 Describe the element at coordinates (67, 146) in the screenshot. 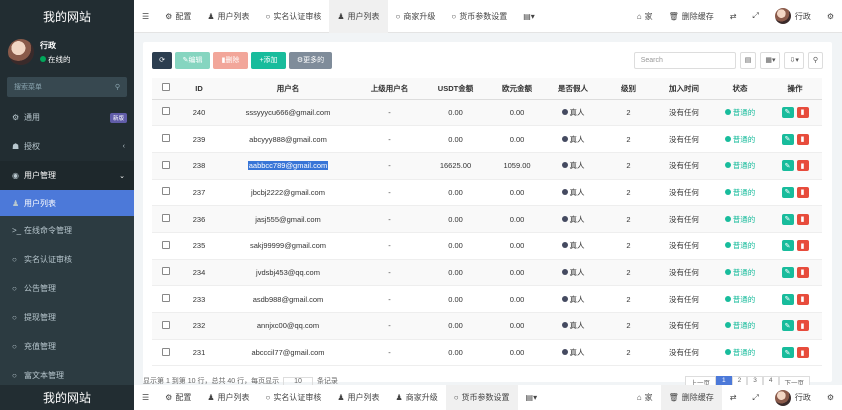

I see `sidebar-item-auth: ☗ 授权 ‹` at that location.